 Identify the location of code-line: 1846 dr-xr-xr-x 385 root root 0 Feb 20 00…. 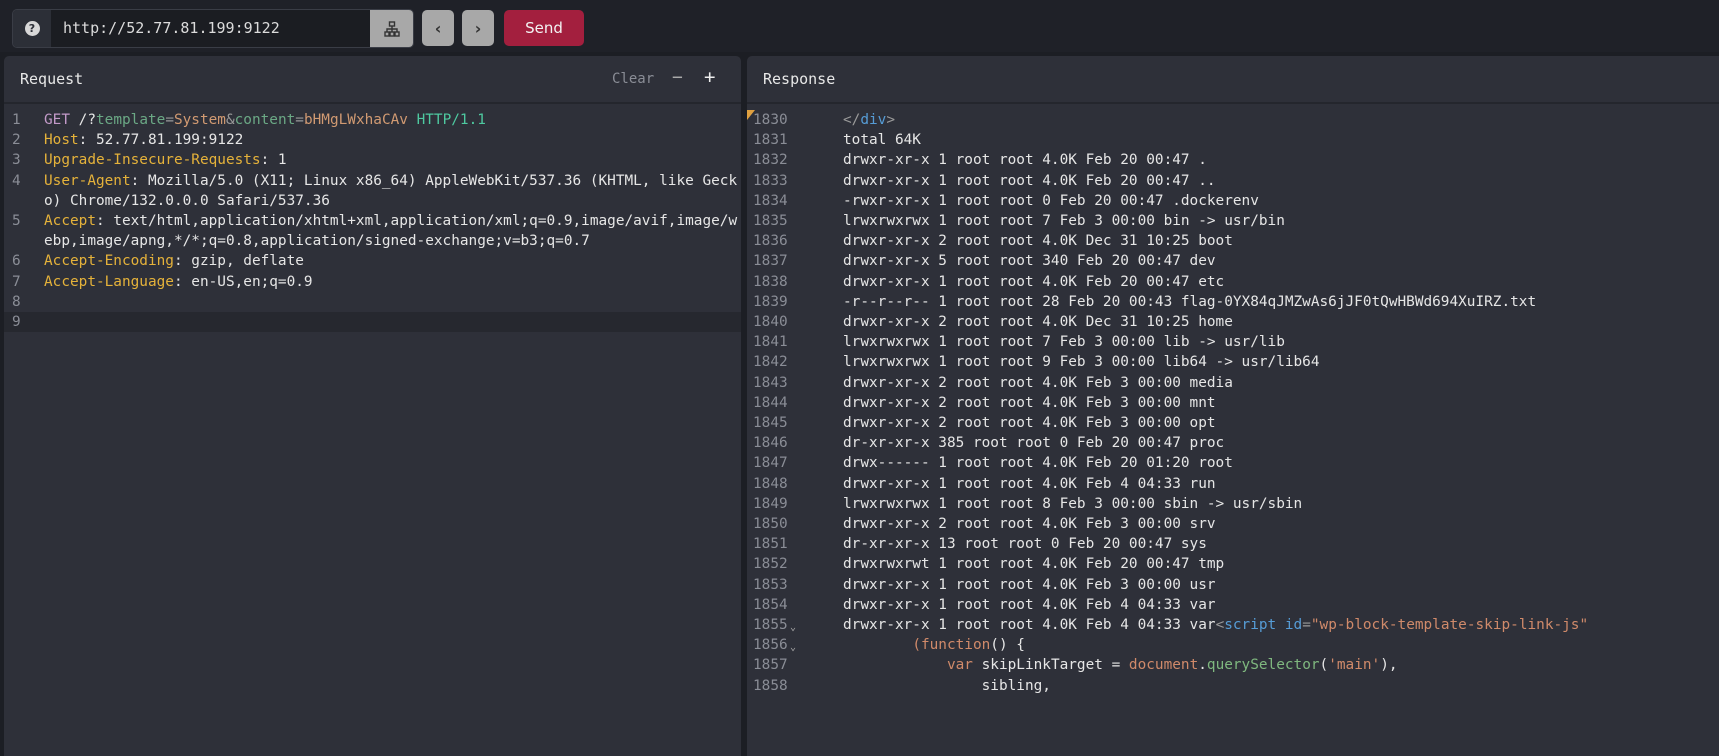
(1233, 443).